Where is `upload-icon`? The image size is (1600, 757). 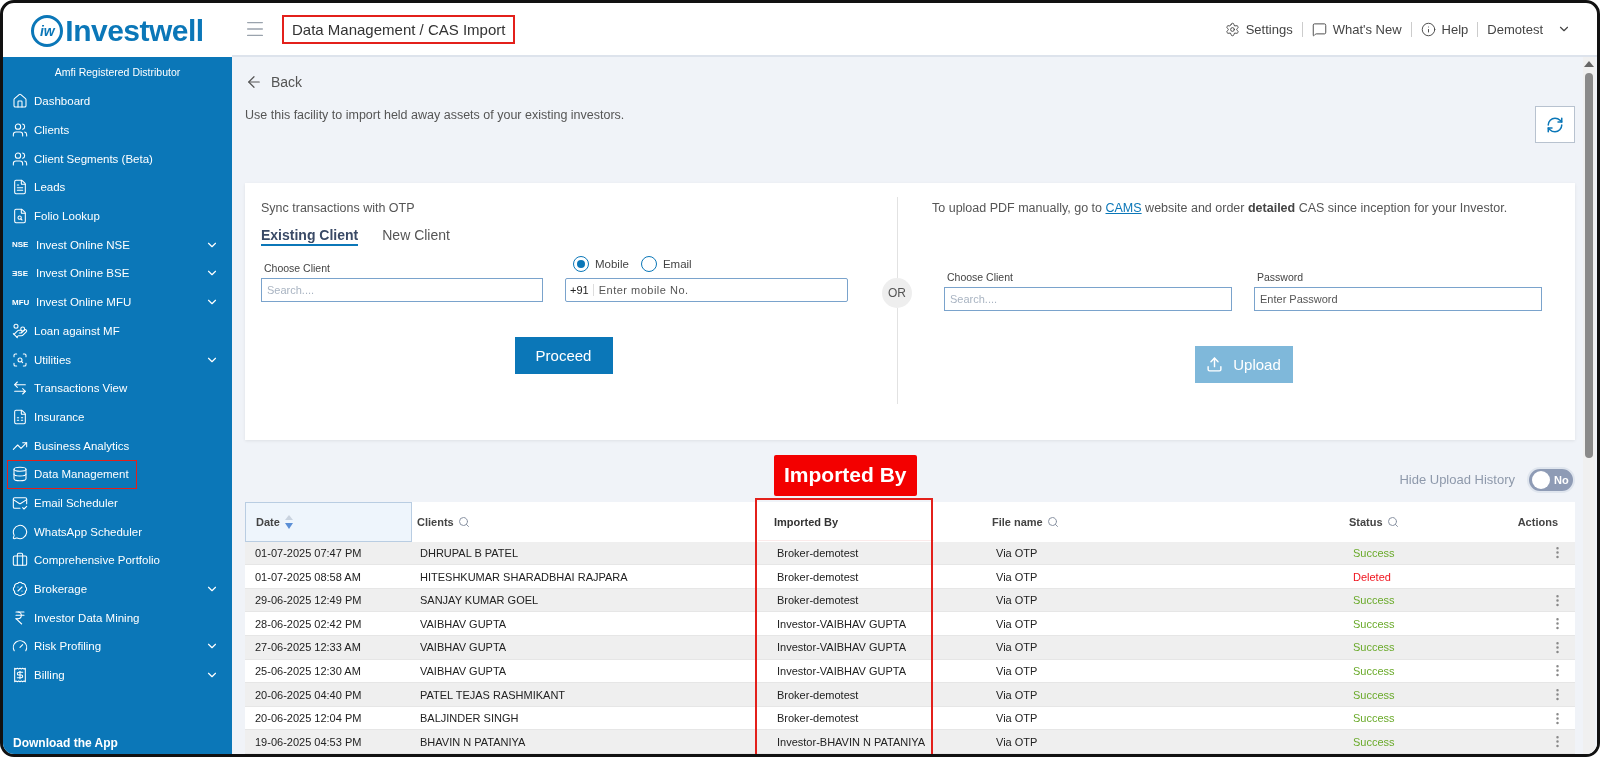 upload-icon is located at coordinates (1215, 364).